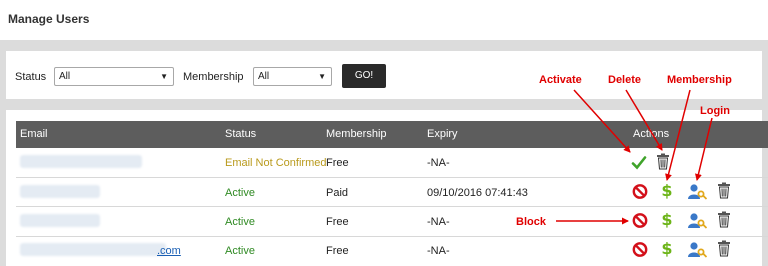 The image size is (768, 266). What do you see at coordinates (634, 157) in the screenshot?
I see `annotation-arrows` at bounding box center [634, 157].